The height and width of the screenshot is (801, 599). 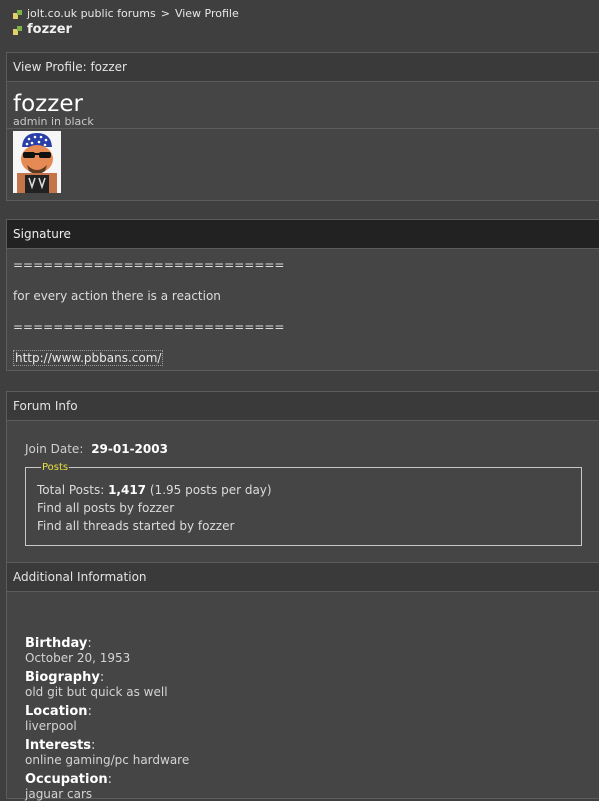 What do you see at coordinates (48, 104) in the screenshot?
I see `username: fozzer` at bounding box center [48, 104].